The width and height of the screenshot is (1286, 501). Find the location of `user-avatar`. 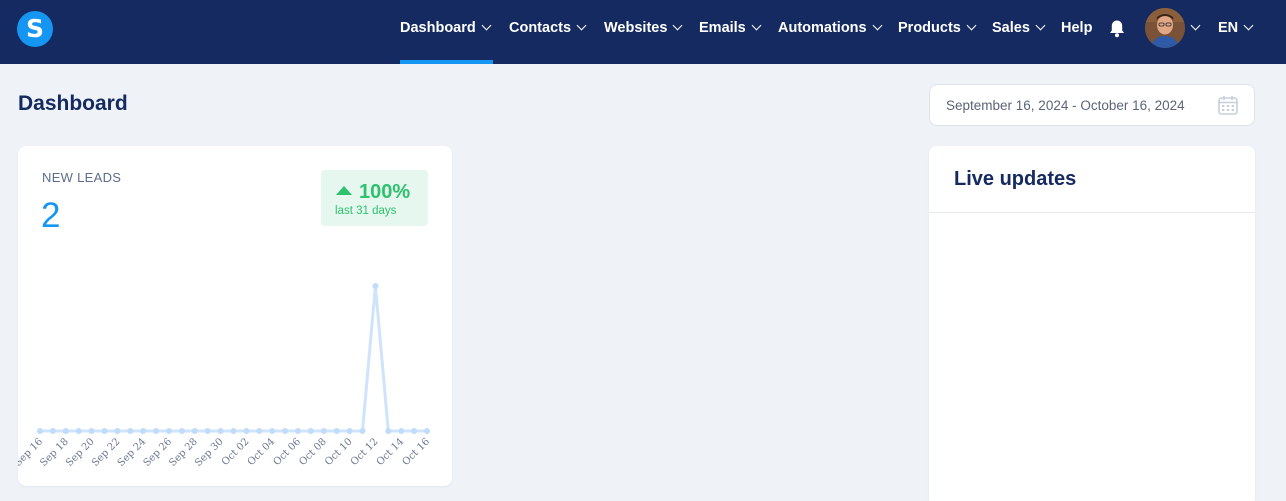

user-avatar is located at coordinates (1165, 28).